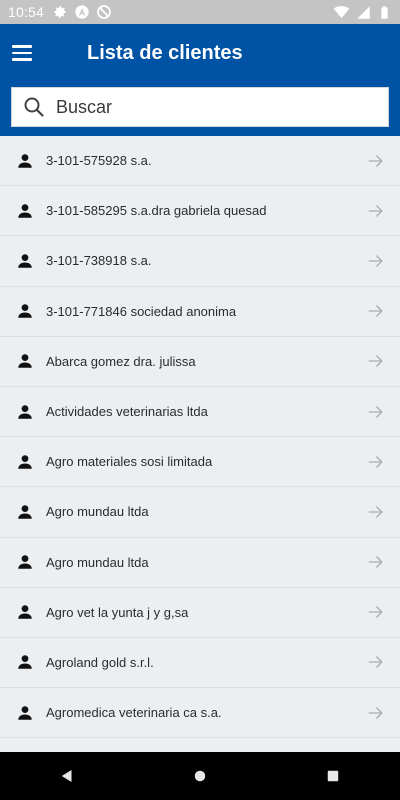 The image size is (400, 800). I want to click on battery-icon, so click(384, 12).